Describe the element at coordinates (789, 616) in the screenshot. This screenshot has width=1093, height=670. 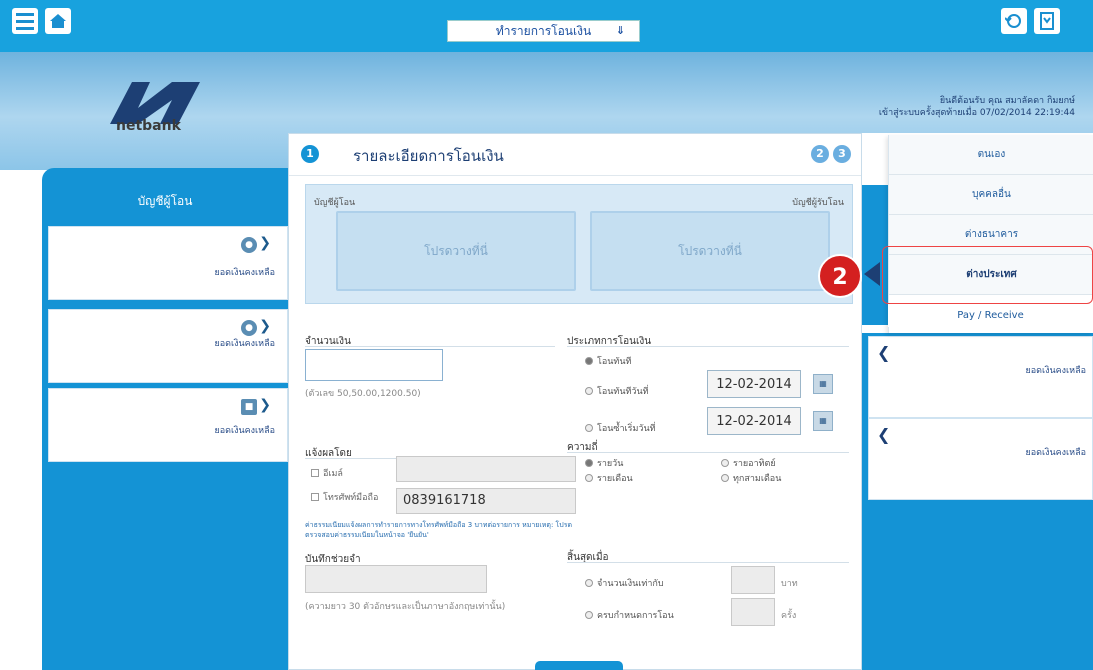
I see `times-unit: ครั้ง` at that location.